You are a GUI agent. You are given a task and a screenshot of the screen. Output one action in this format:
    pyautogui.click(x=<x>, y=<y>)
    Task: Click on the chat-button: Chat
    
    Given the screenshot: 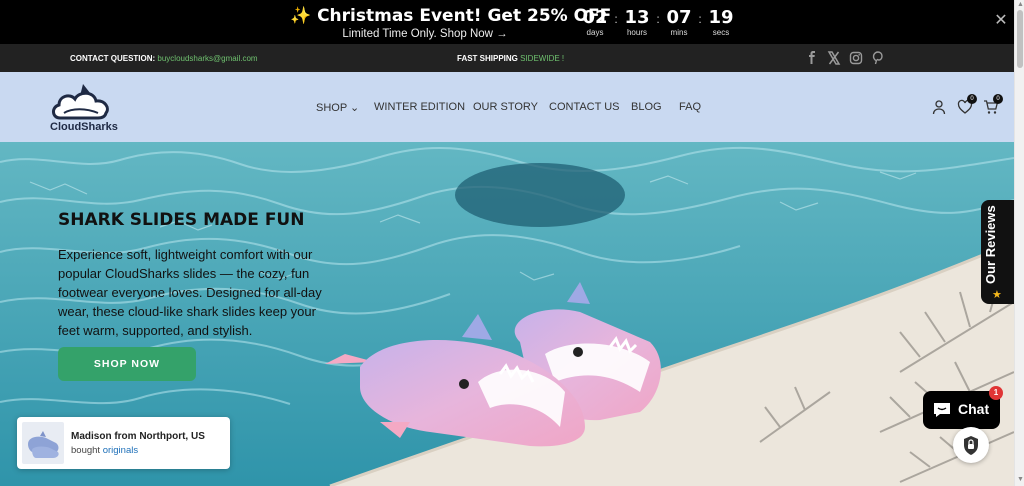 What is the action you would take?
    pyautogui.click(x=961, y=410)
    